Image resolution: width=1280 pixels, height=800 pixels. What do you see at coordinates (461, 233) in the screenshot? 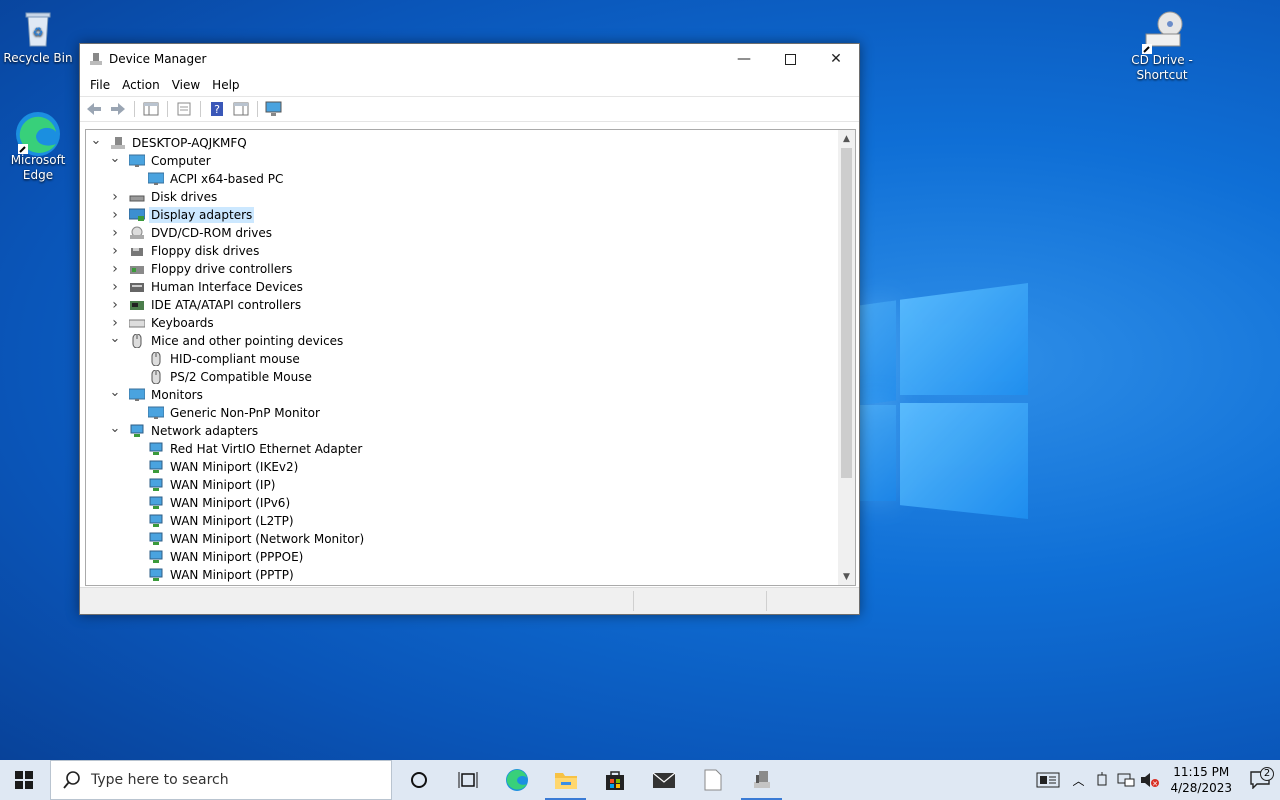
I see `tree-category: › DVD/CD-ROM drives` at bounding box center [461, 233].